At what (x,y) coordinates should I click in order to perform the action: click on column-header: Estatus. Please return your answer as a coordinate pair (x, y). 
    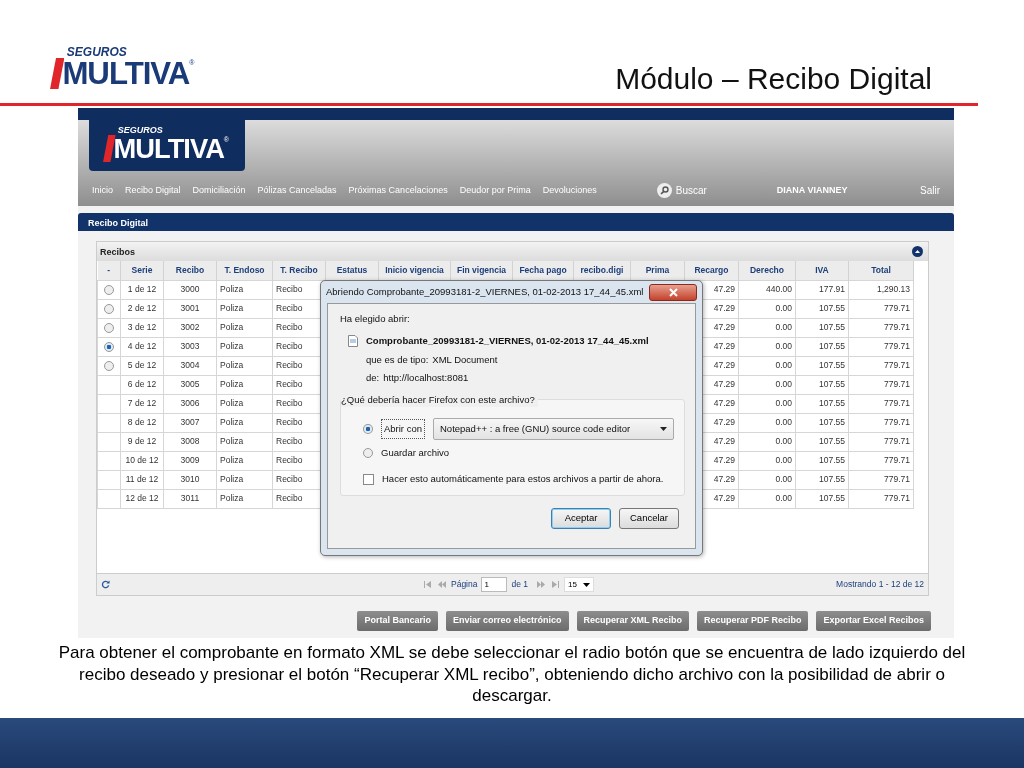
    Looking at the image, I should click on (352, 270).